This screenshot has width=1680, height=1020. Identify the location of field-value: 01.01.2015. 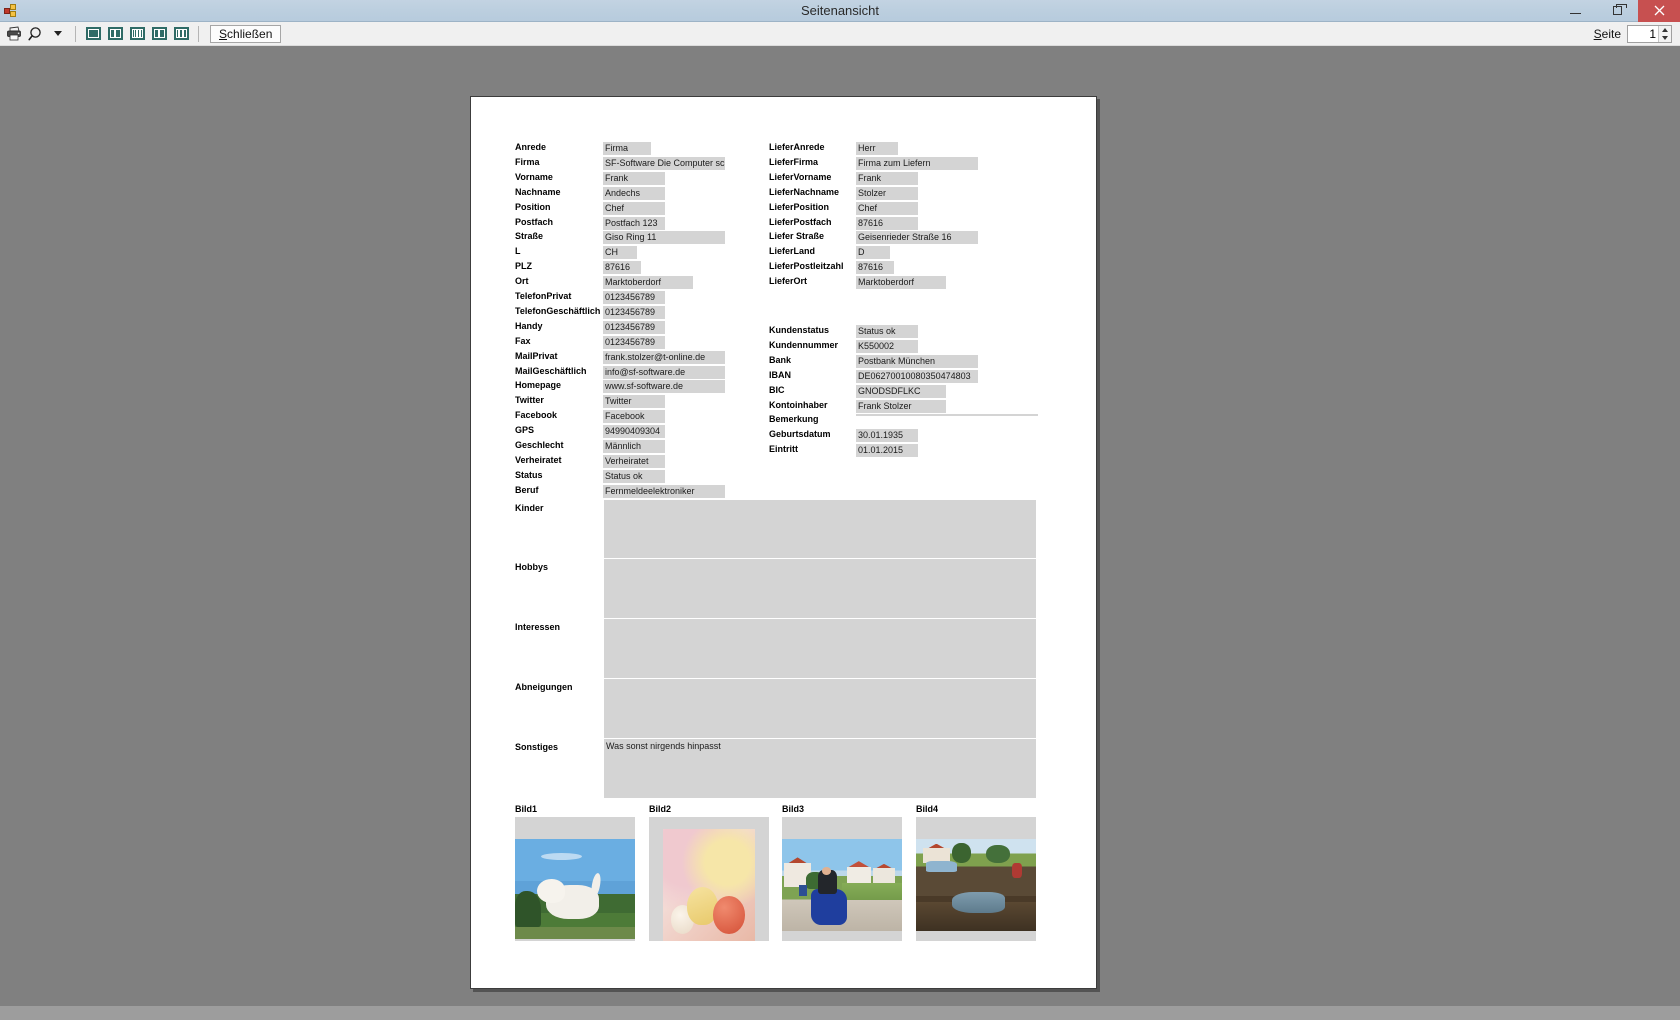
(887, 451).